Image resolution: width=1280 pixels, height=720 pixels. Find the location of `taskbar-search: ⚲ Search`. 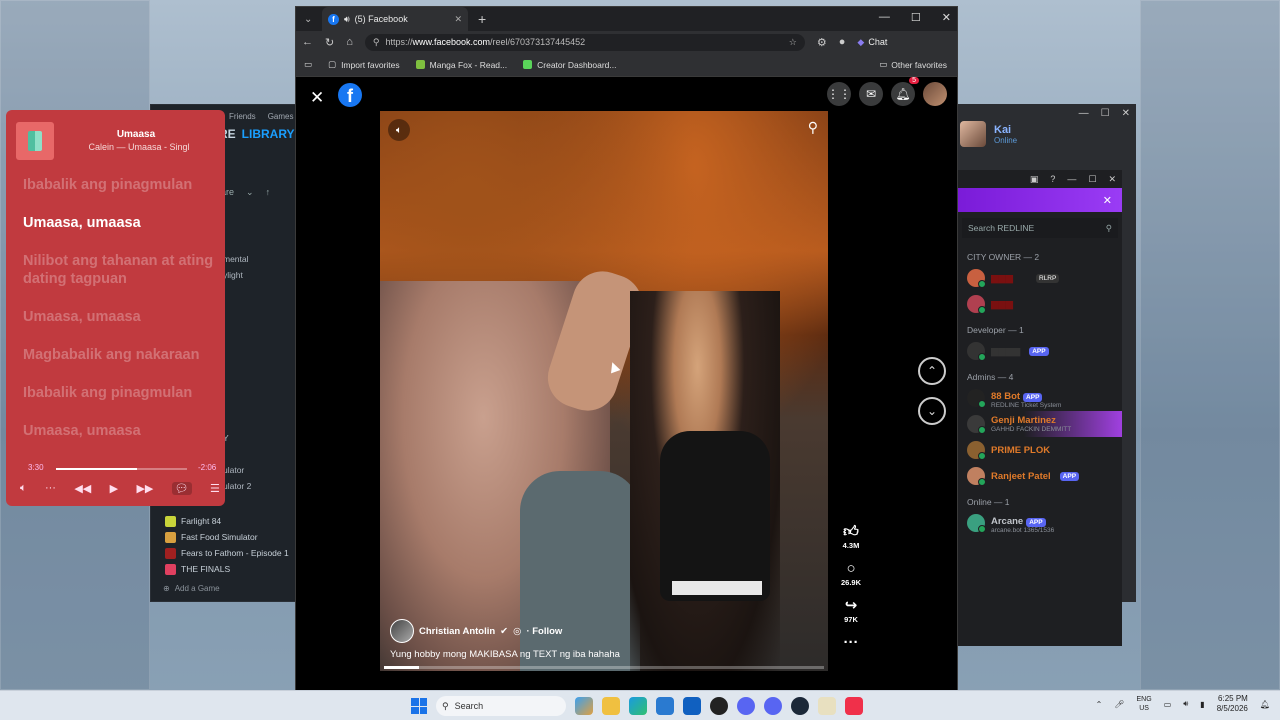

taskbar-search: ⚲ Search is located at coordinates (501, 706).